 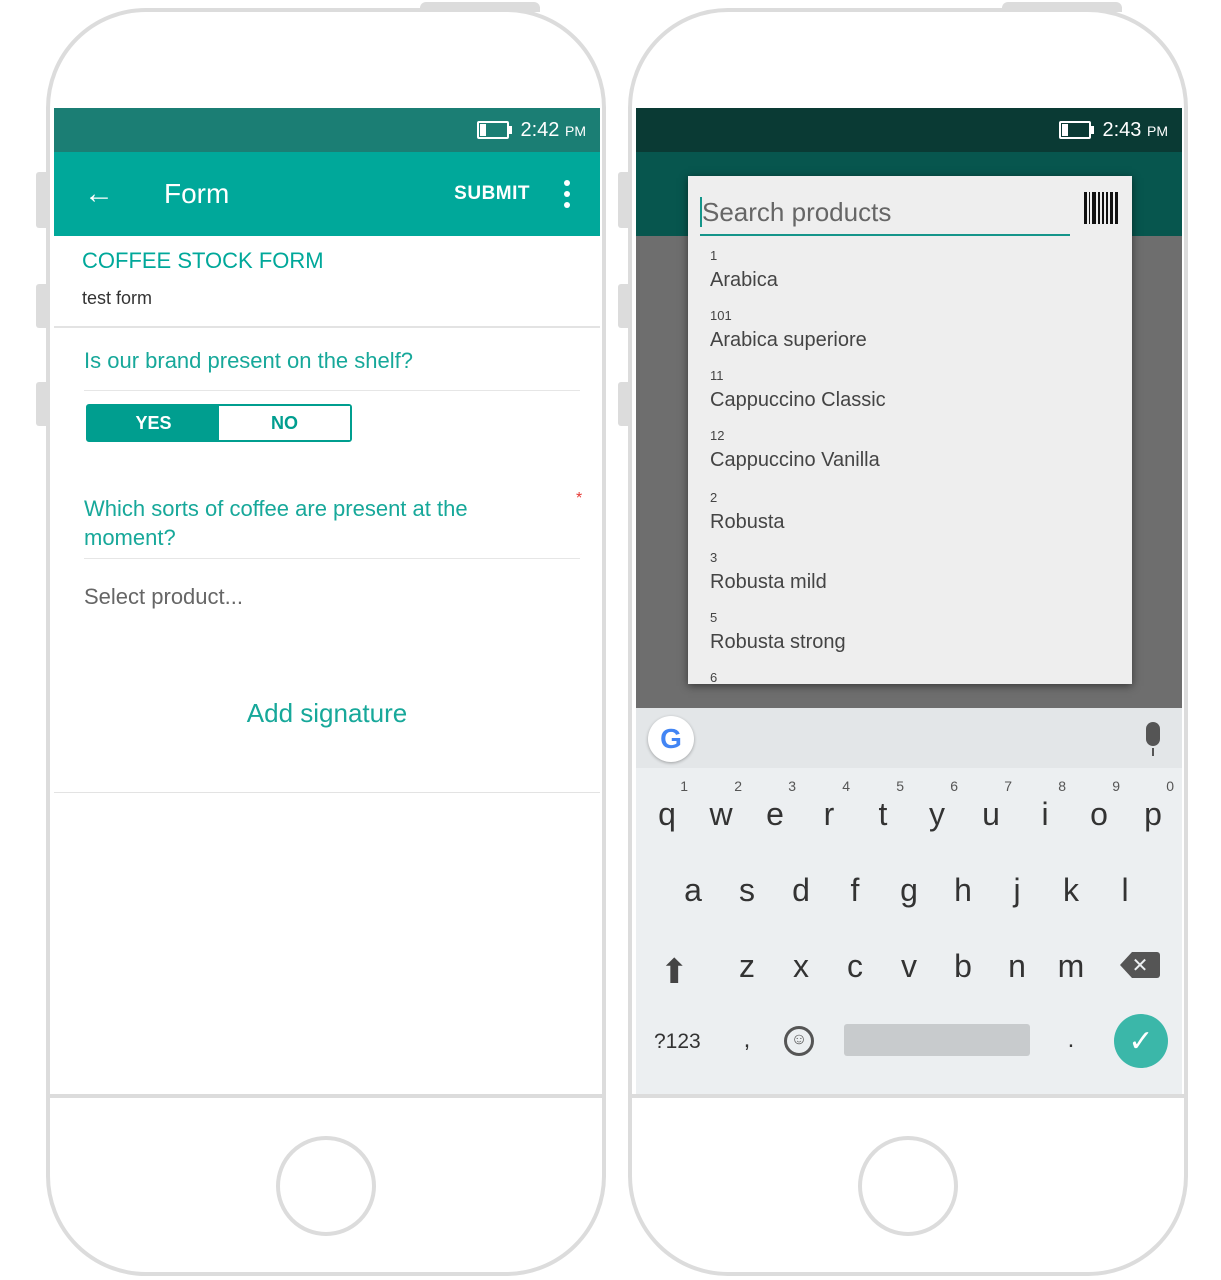 I want to click on key-f: f, so click(x=855, y=890).